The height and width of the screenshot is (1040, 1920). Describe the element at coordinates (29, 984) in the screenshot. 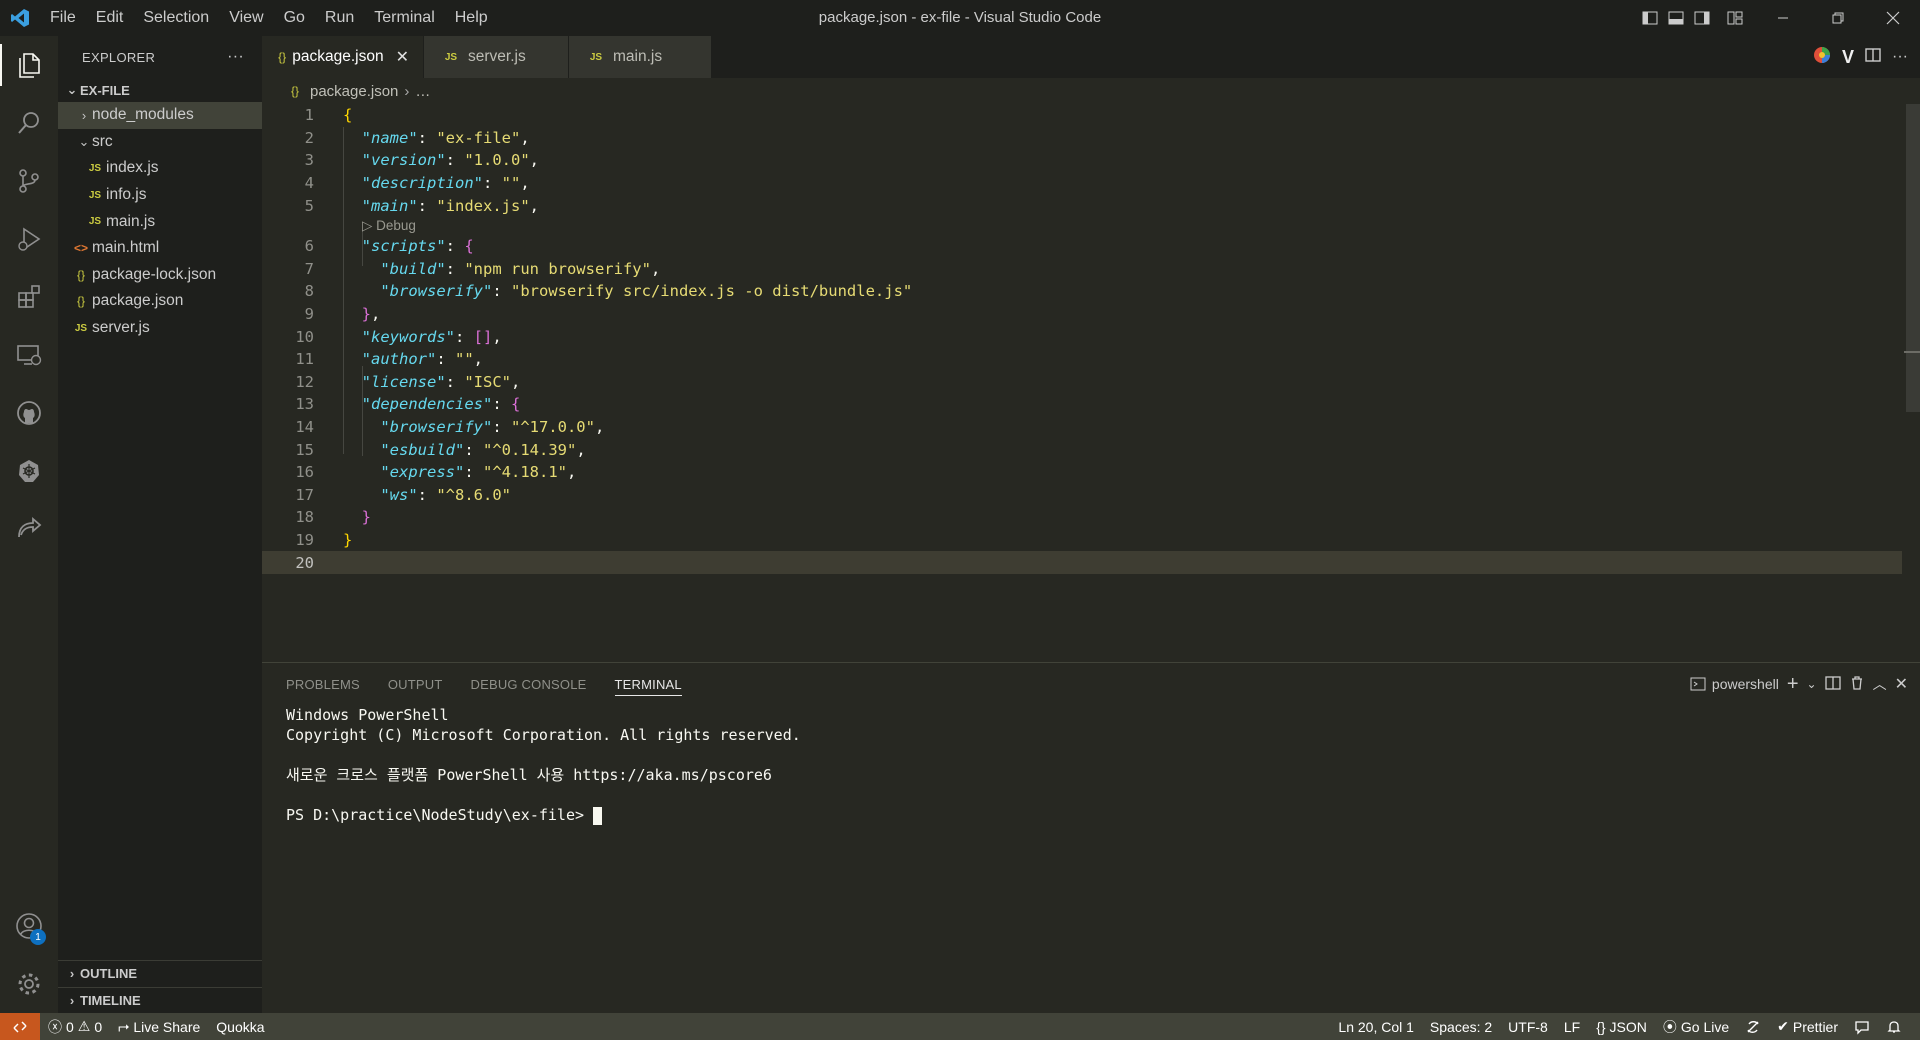

I see `manage-gear-icon` at that location.